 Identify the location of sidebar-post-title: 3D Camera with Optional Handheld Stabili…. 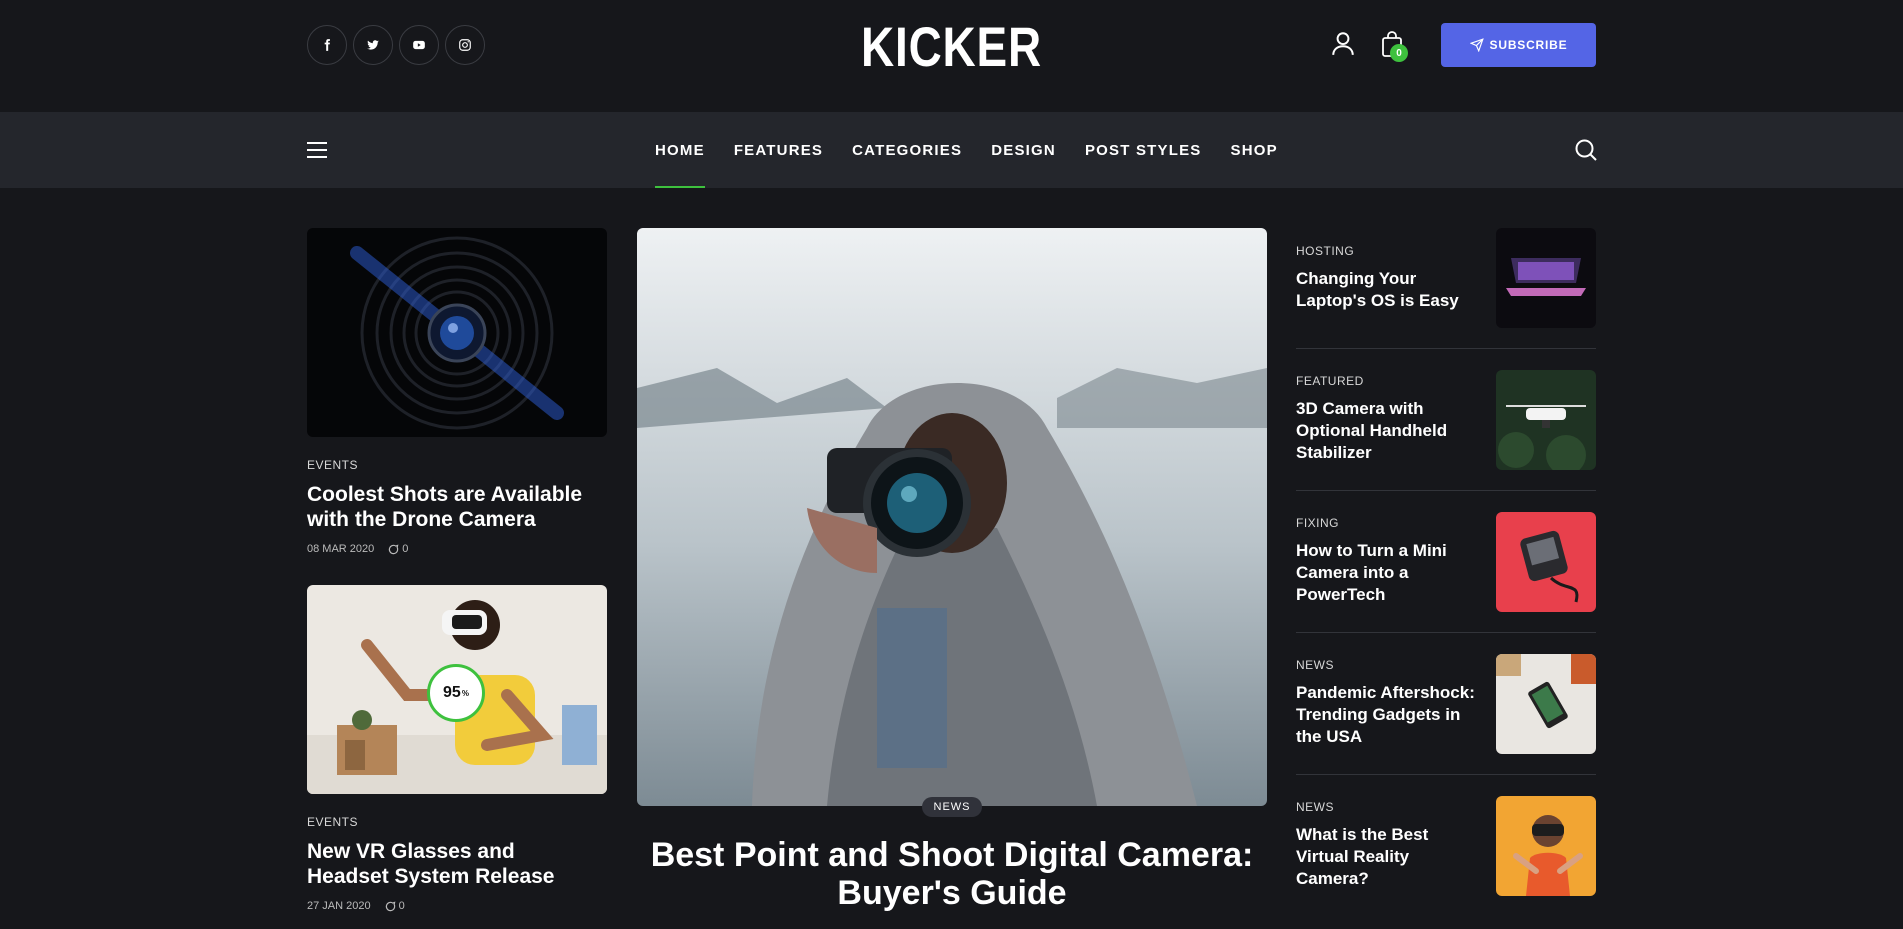
(1388, 431).